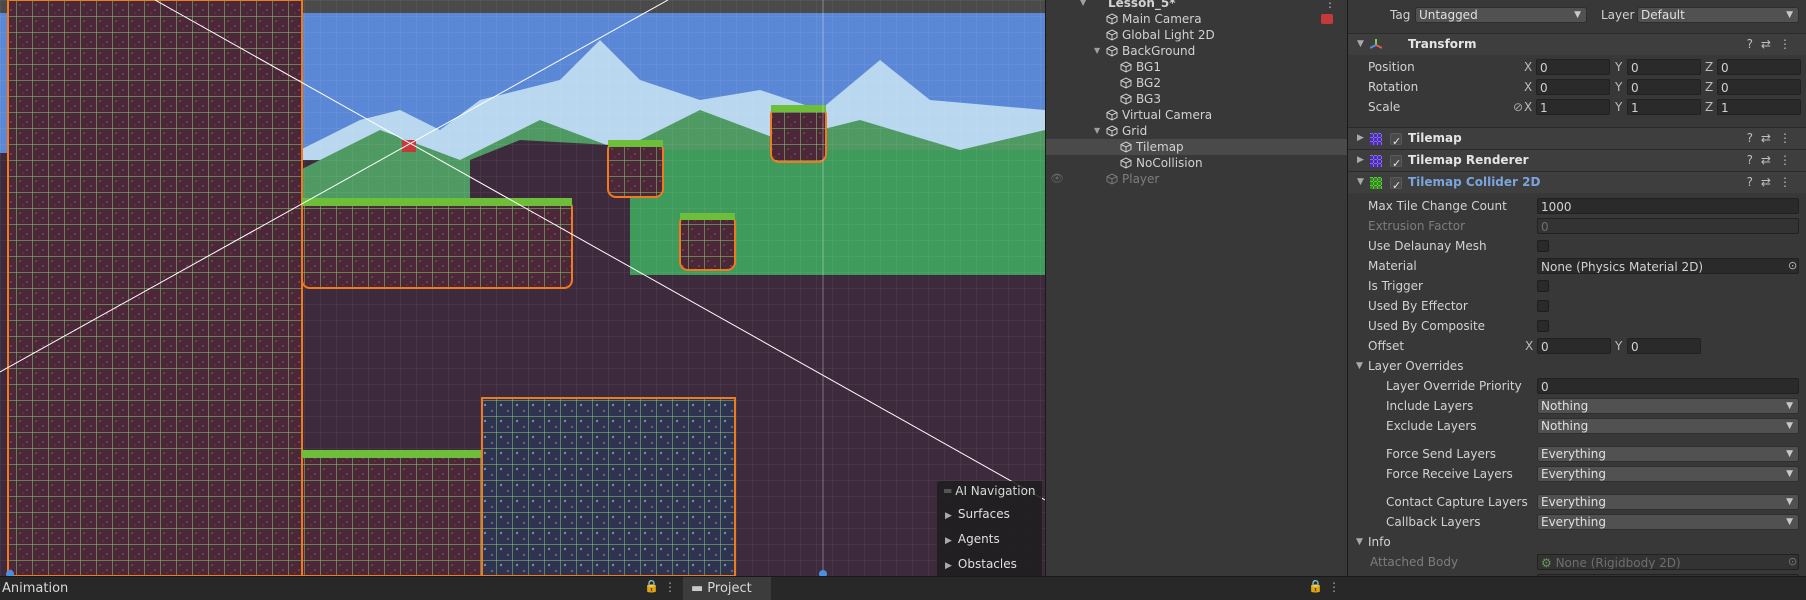 This screenshot has height=600, width=1806. Describe the element at coordinates (1141, 179) in the screenshot. I see `hierarchy-item-label: Player` at that location.